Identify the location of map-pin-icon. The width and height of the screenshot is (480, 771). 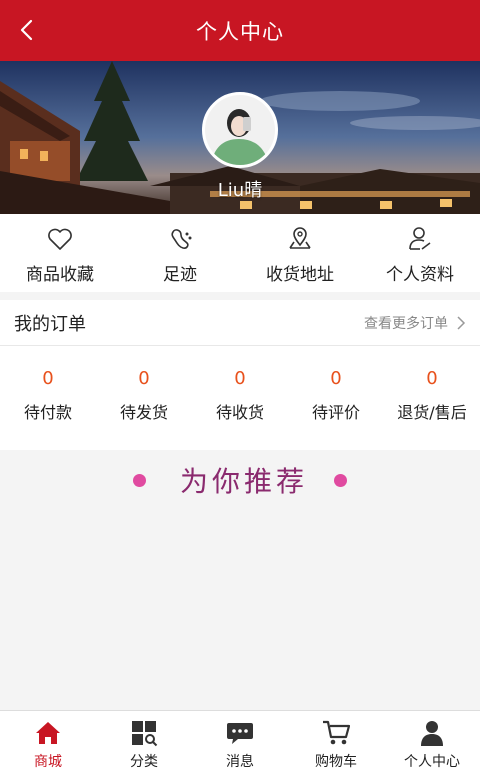
(300, 238).